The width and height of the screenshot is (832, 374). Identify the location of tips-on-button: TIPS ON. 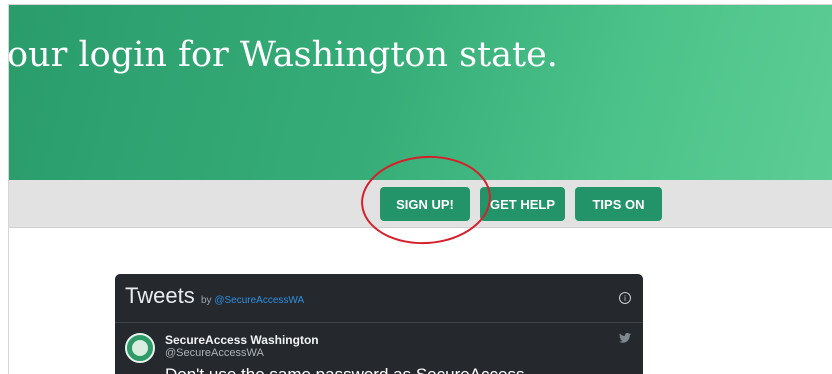
(618, 204).